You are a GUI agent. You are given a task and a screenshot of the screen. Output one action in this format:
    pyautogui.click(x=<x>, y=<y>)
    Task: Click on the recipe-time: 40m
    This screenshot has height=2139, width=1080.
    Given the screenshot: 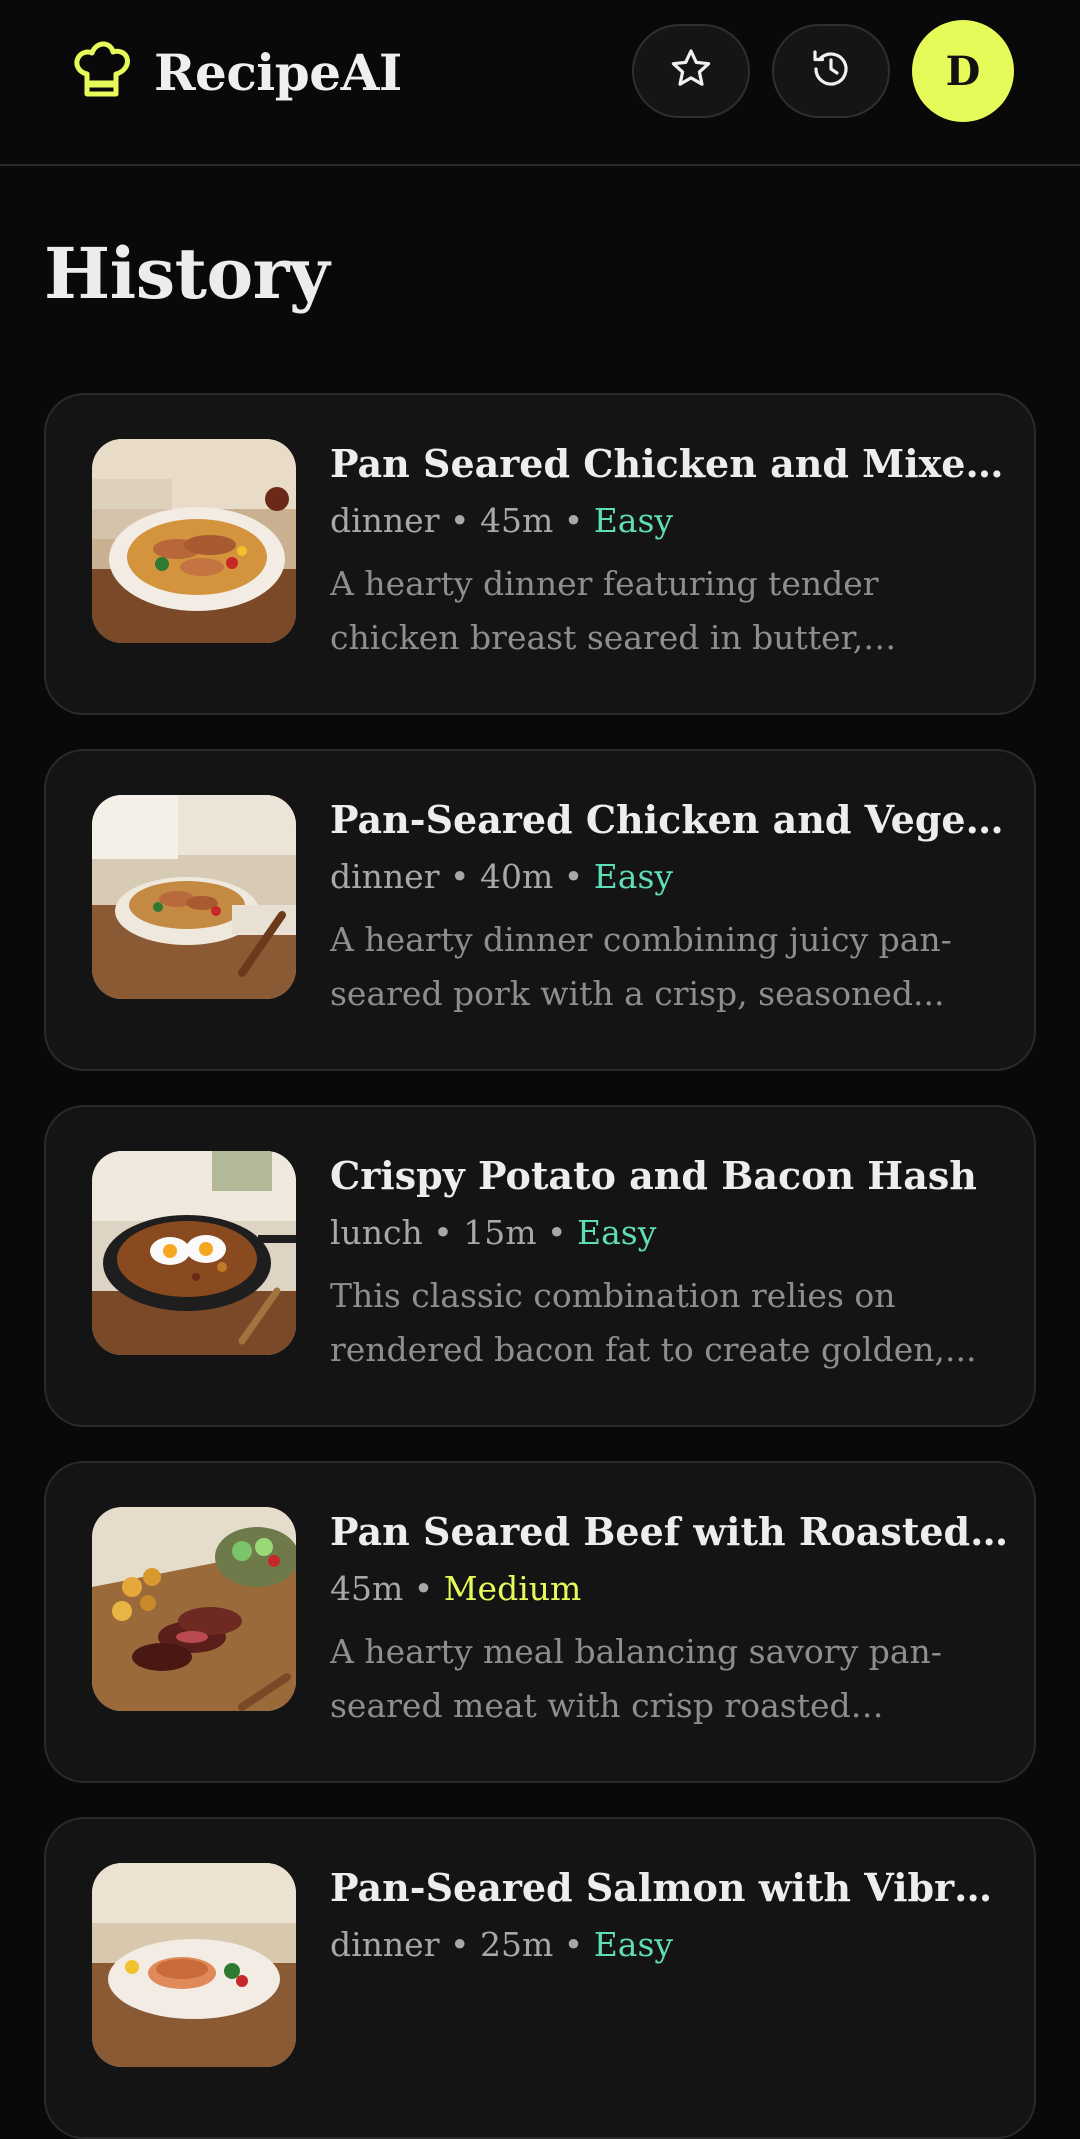 What is the action you would take?
    pyautogui.click(x=516, y=876)
    